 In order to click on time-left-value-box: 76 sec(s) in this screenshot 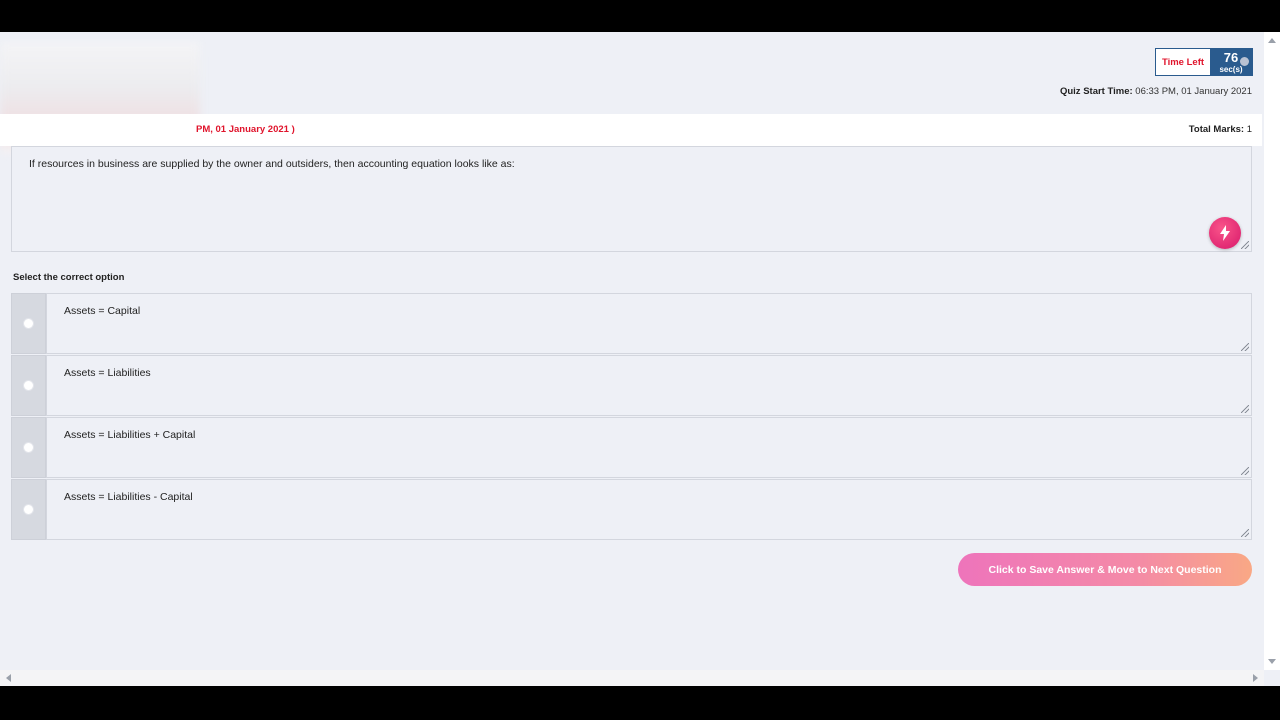, I will do `click(1231, 62)`.